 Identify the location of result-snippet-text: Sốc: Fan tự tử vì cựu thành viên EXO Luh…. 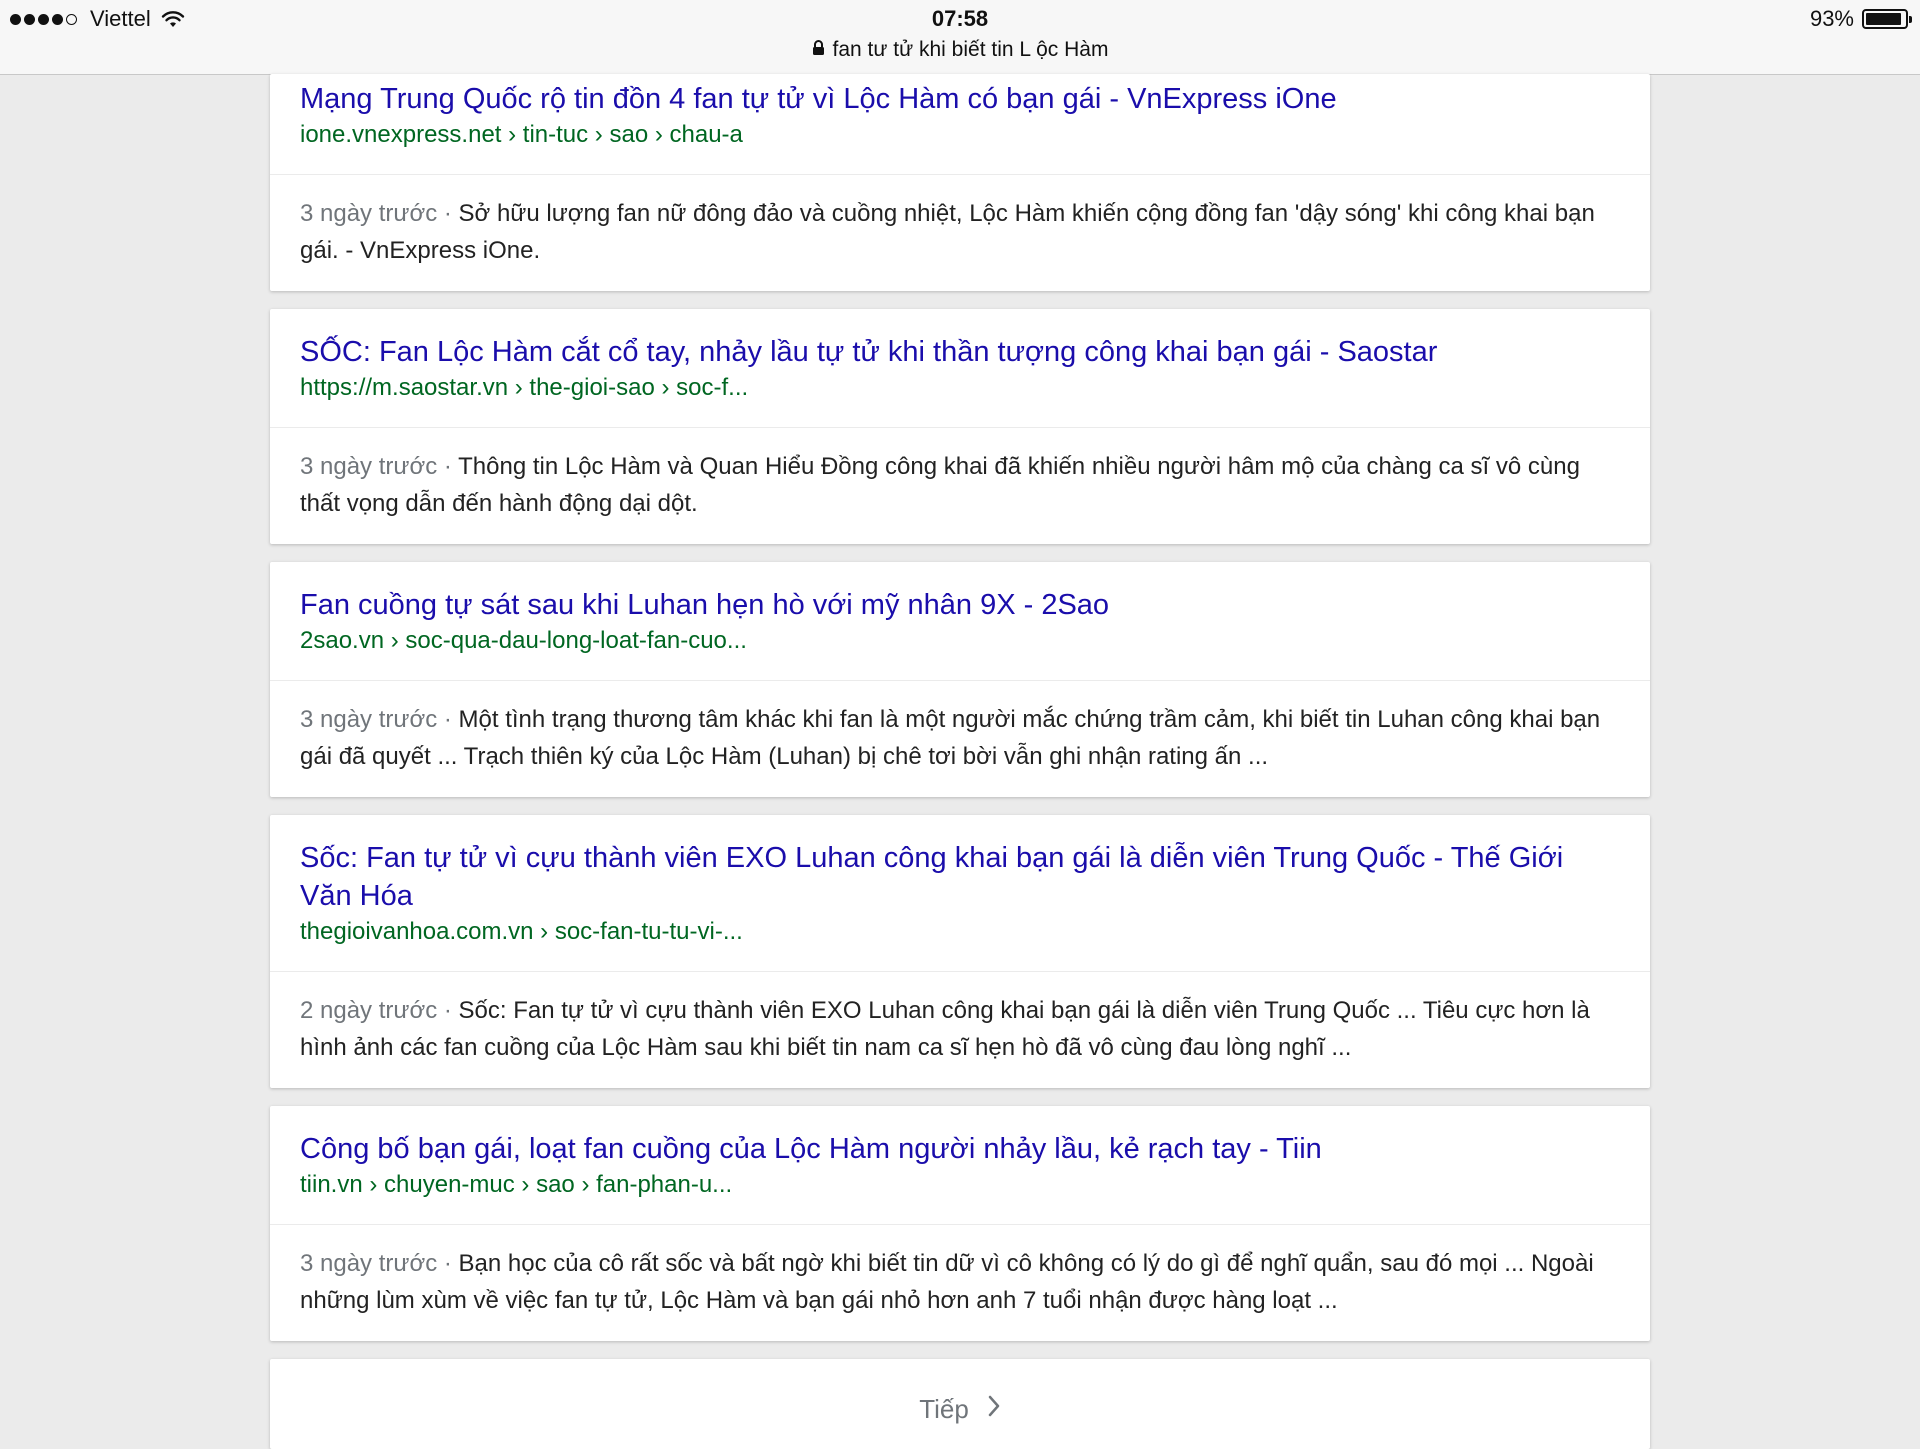
(945, 1029).